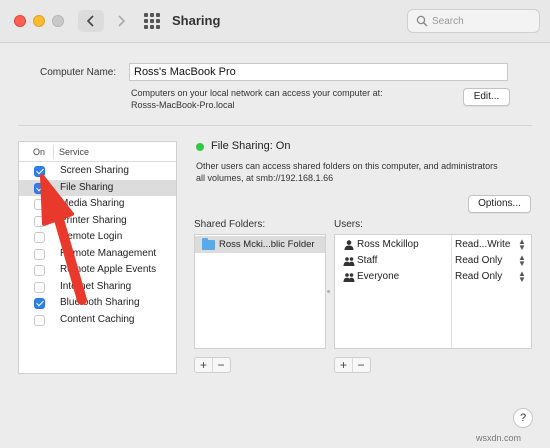  I want to click on user-row: Ross Mckillop Read...Write ▲ ▼, so click(433, 245).